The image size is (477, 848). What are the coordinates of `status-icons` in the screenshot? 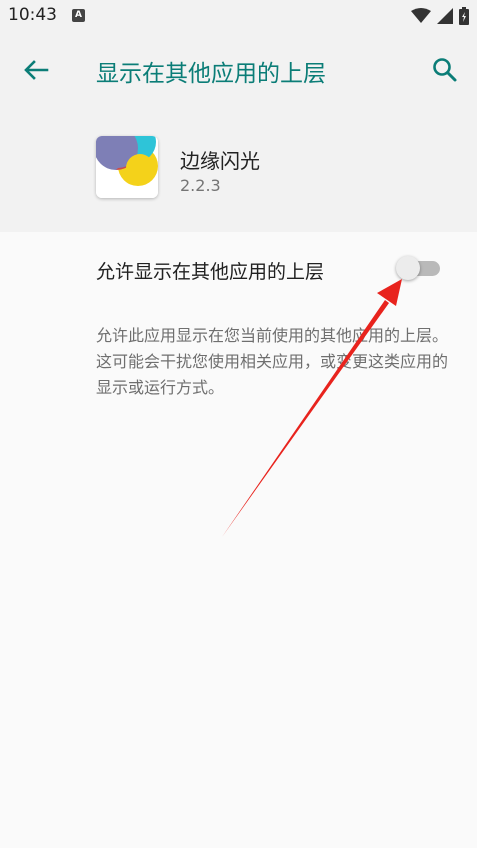 It's located at (440, 16).